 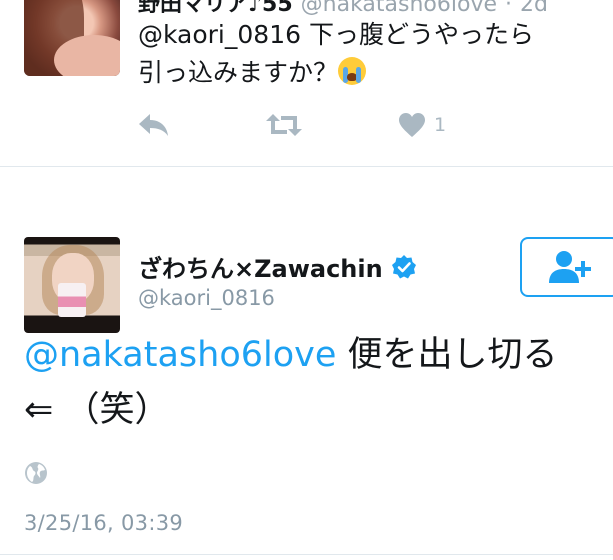 I want to click on bottom-divider, so click(x=306, y=554).